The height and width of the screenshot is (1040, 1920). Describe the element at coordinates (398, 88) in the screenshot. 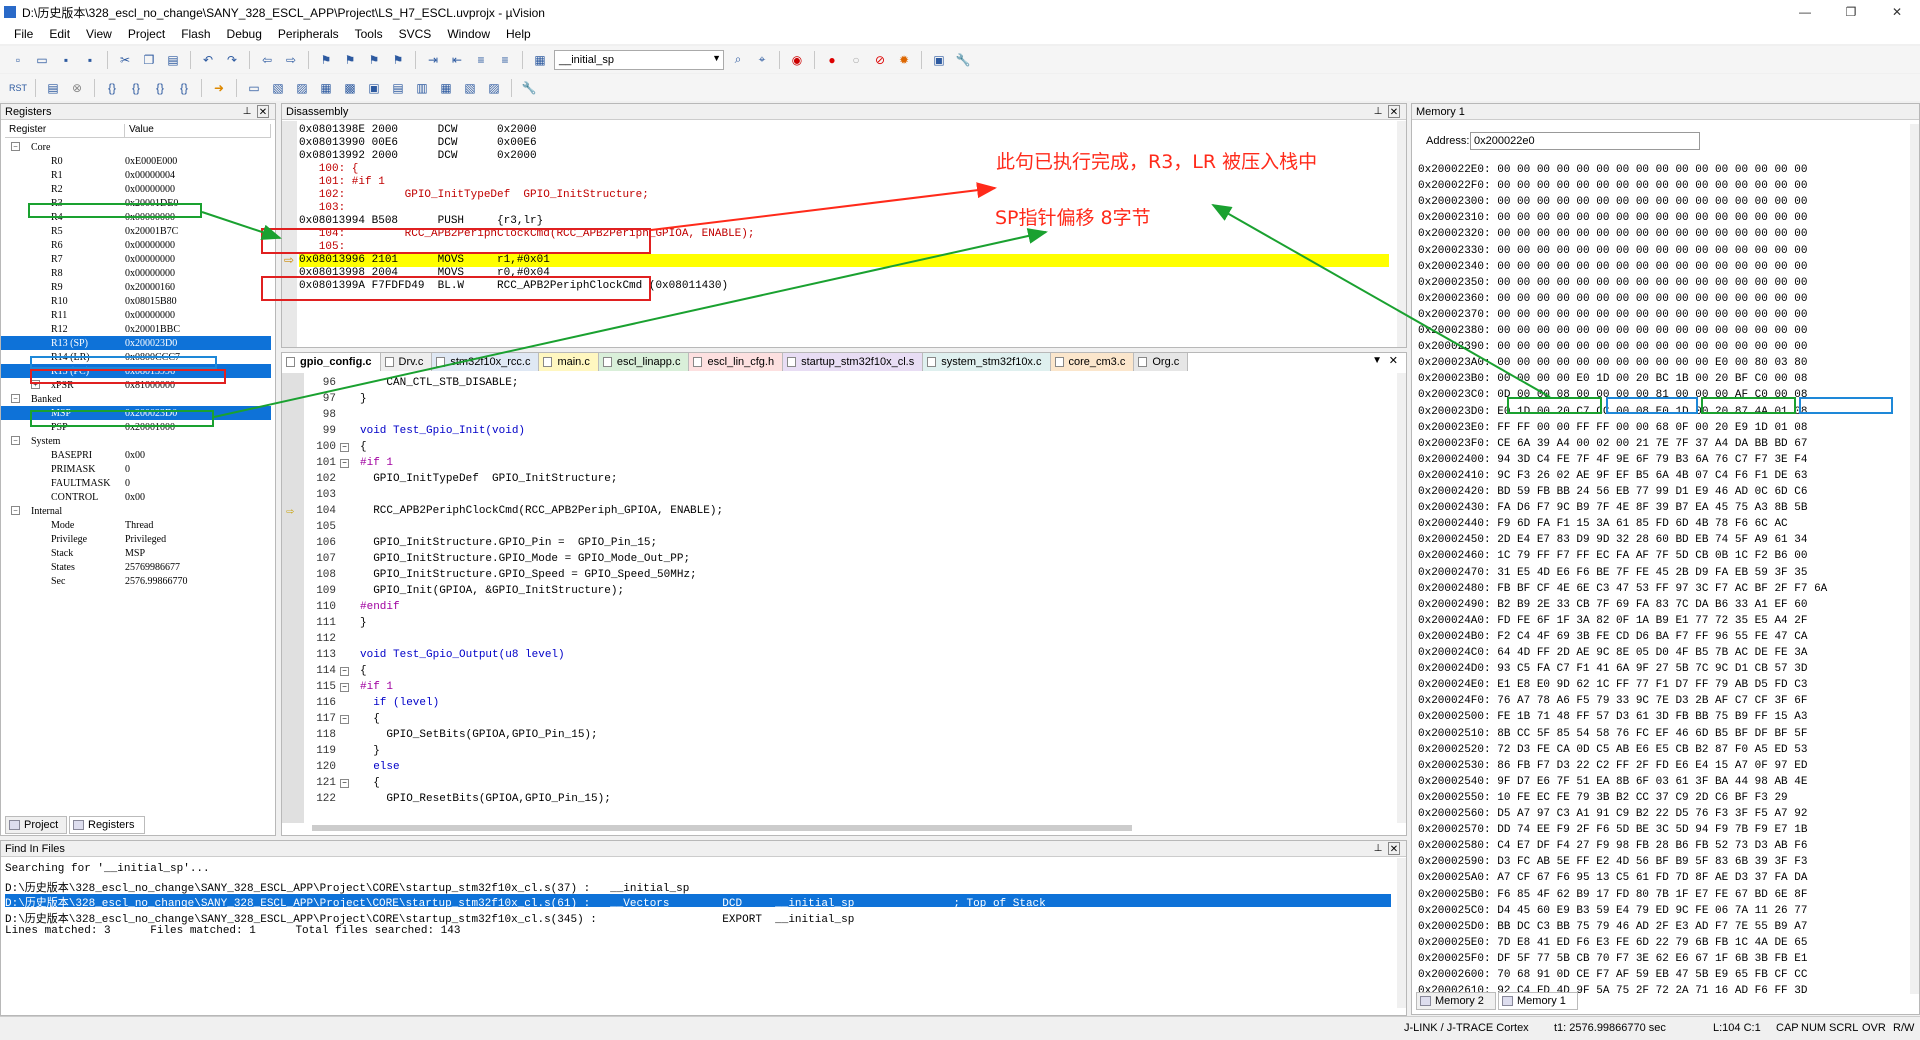

I see `memory-window-icon: ▤` at that location.